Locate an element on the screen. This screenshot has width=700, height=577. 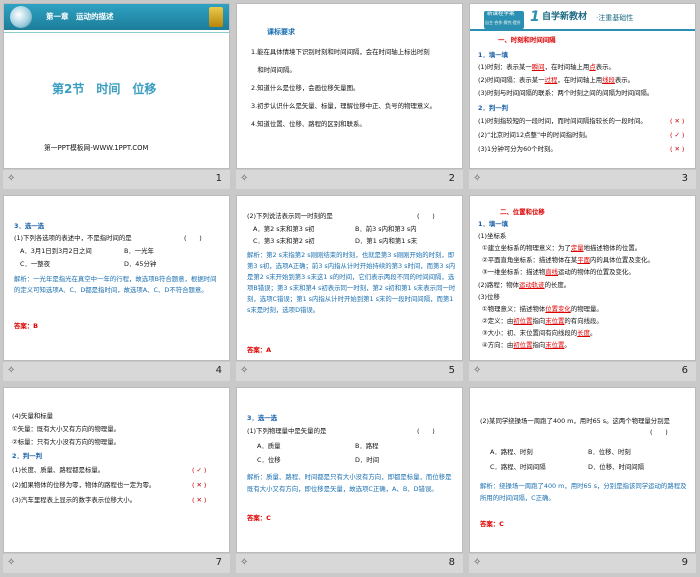
slide-7-bar: ✧ 7 is located at coordinates (116, 563).